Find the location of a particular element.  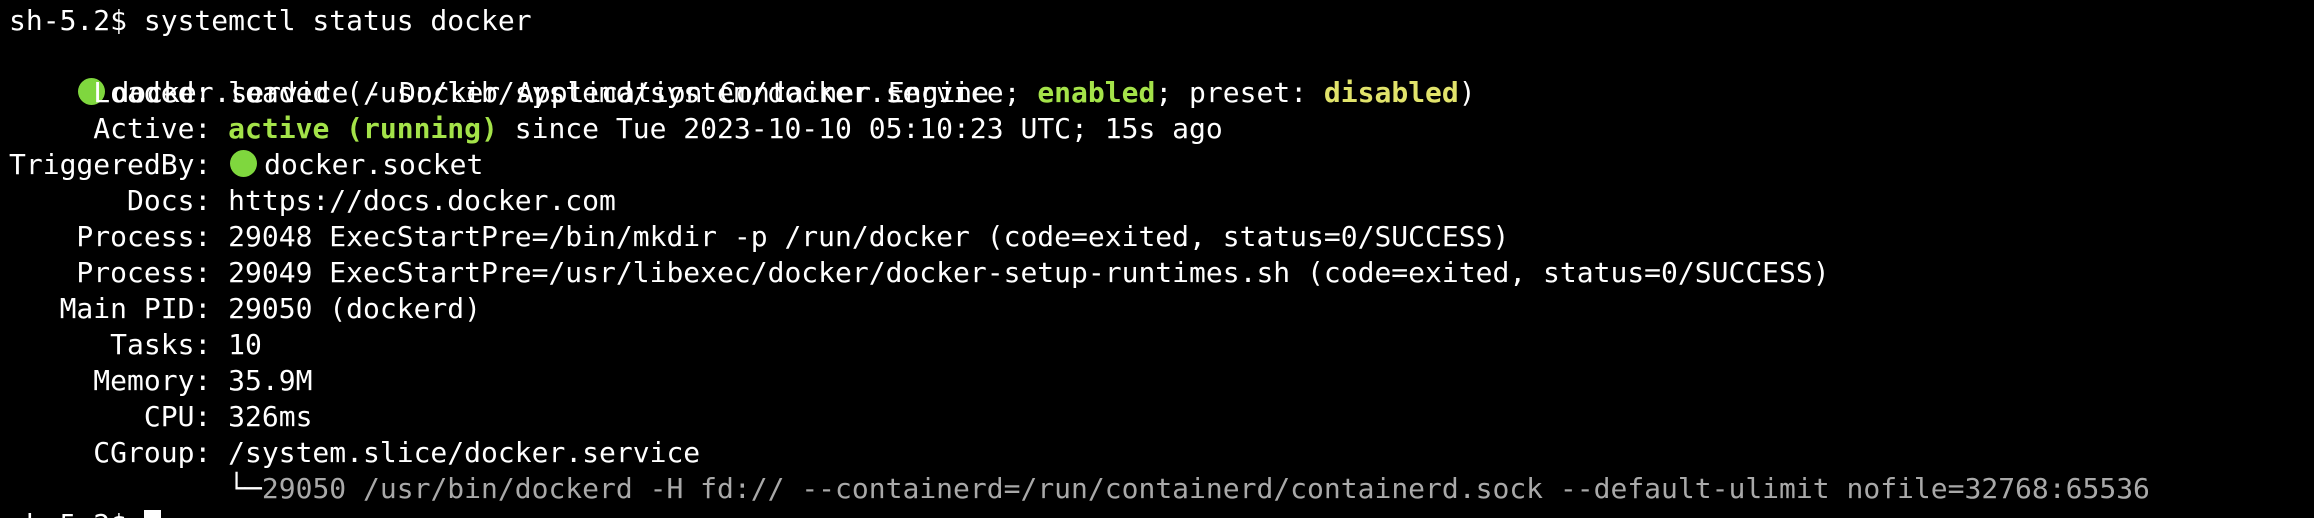

tasks-line: Tasks: 10 is located at coordinates (135, 344).